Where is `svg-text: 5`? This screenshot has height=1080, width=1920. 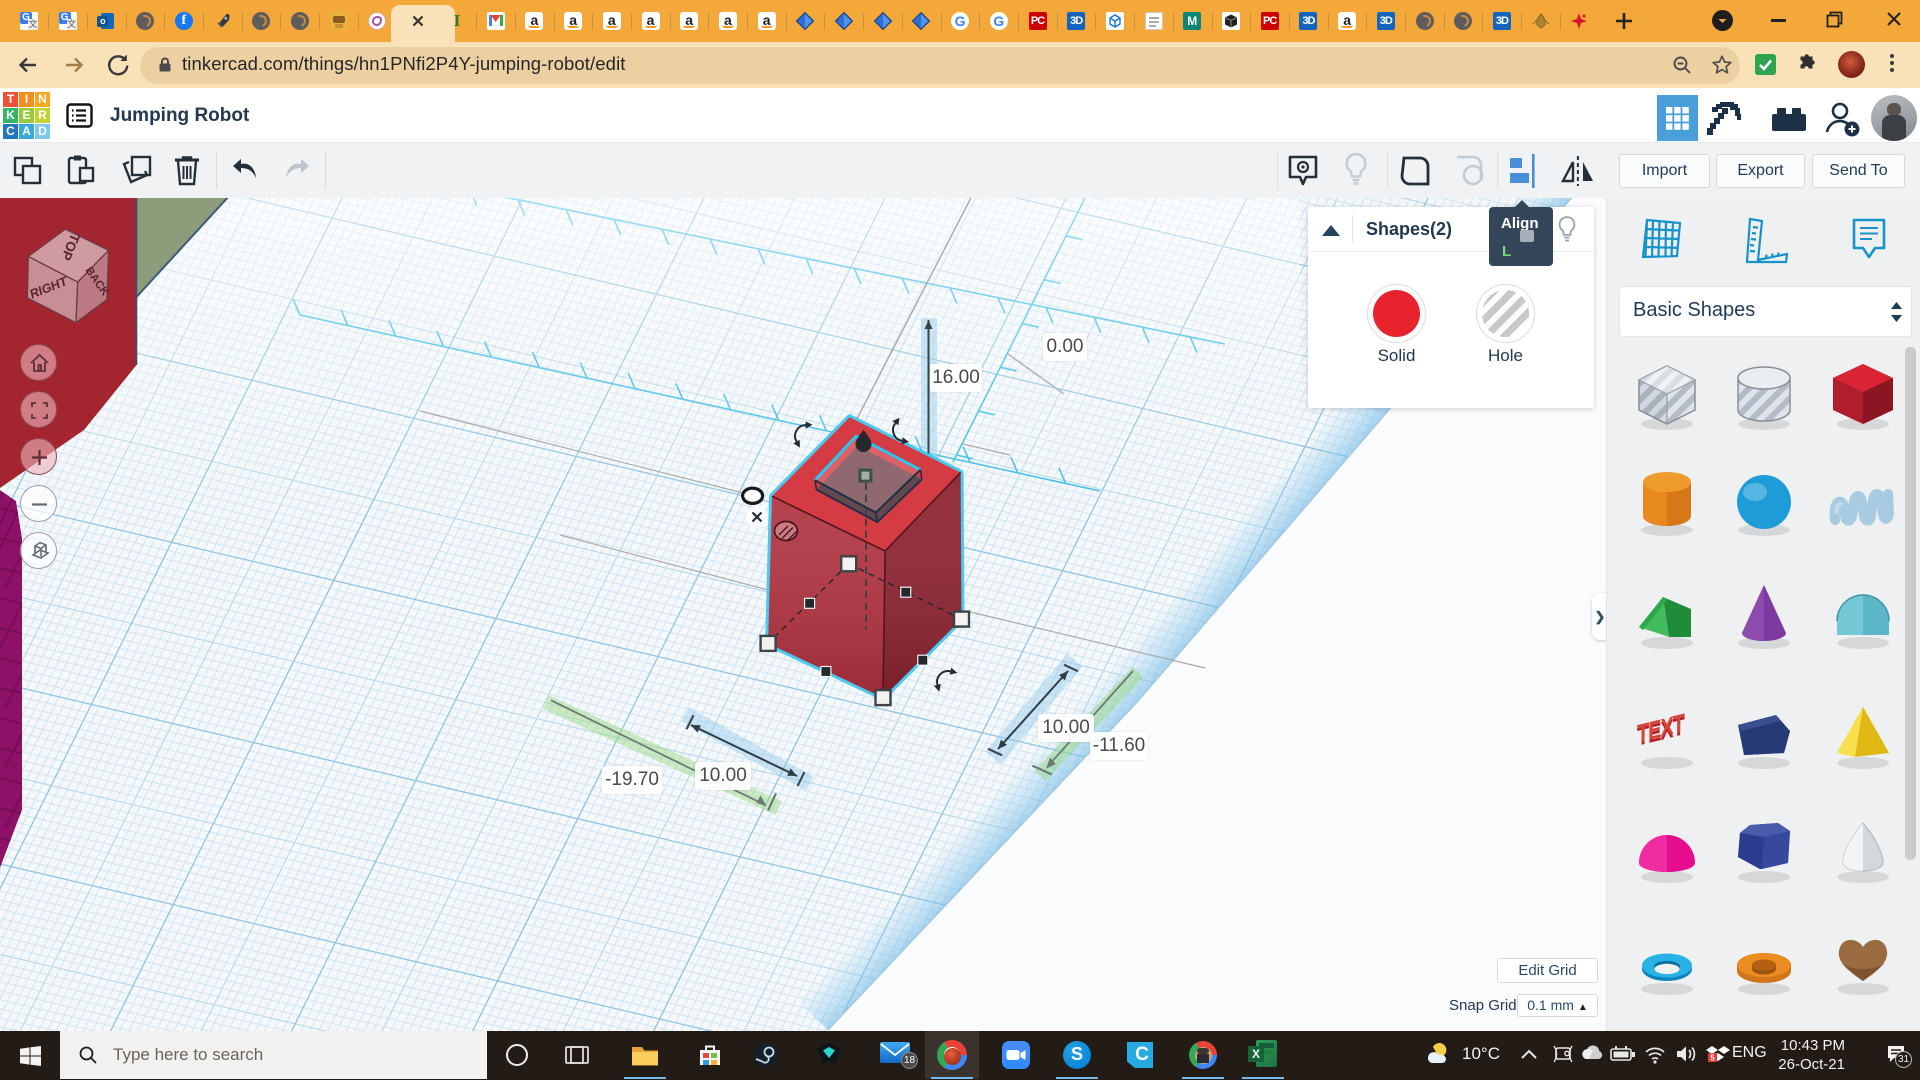 svg-text: 5 is located at coordinates (1712, 1058).